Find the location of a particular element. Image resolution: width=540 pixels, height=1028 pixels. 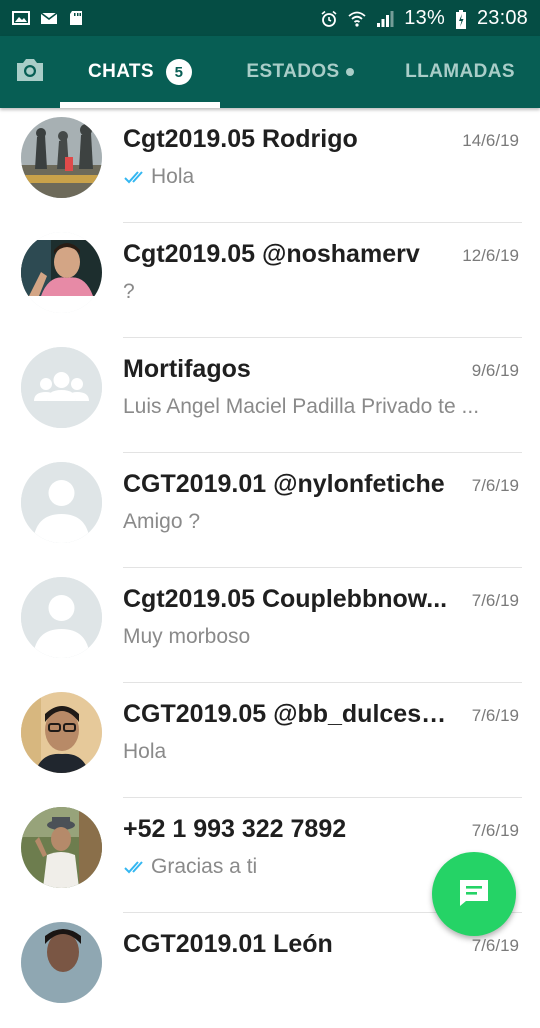

status-bar-right: 13% 23:08 is located at coordinates (424, 18).